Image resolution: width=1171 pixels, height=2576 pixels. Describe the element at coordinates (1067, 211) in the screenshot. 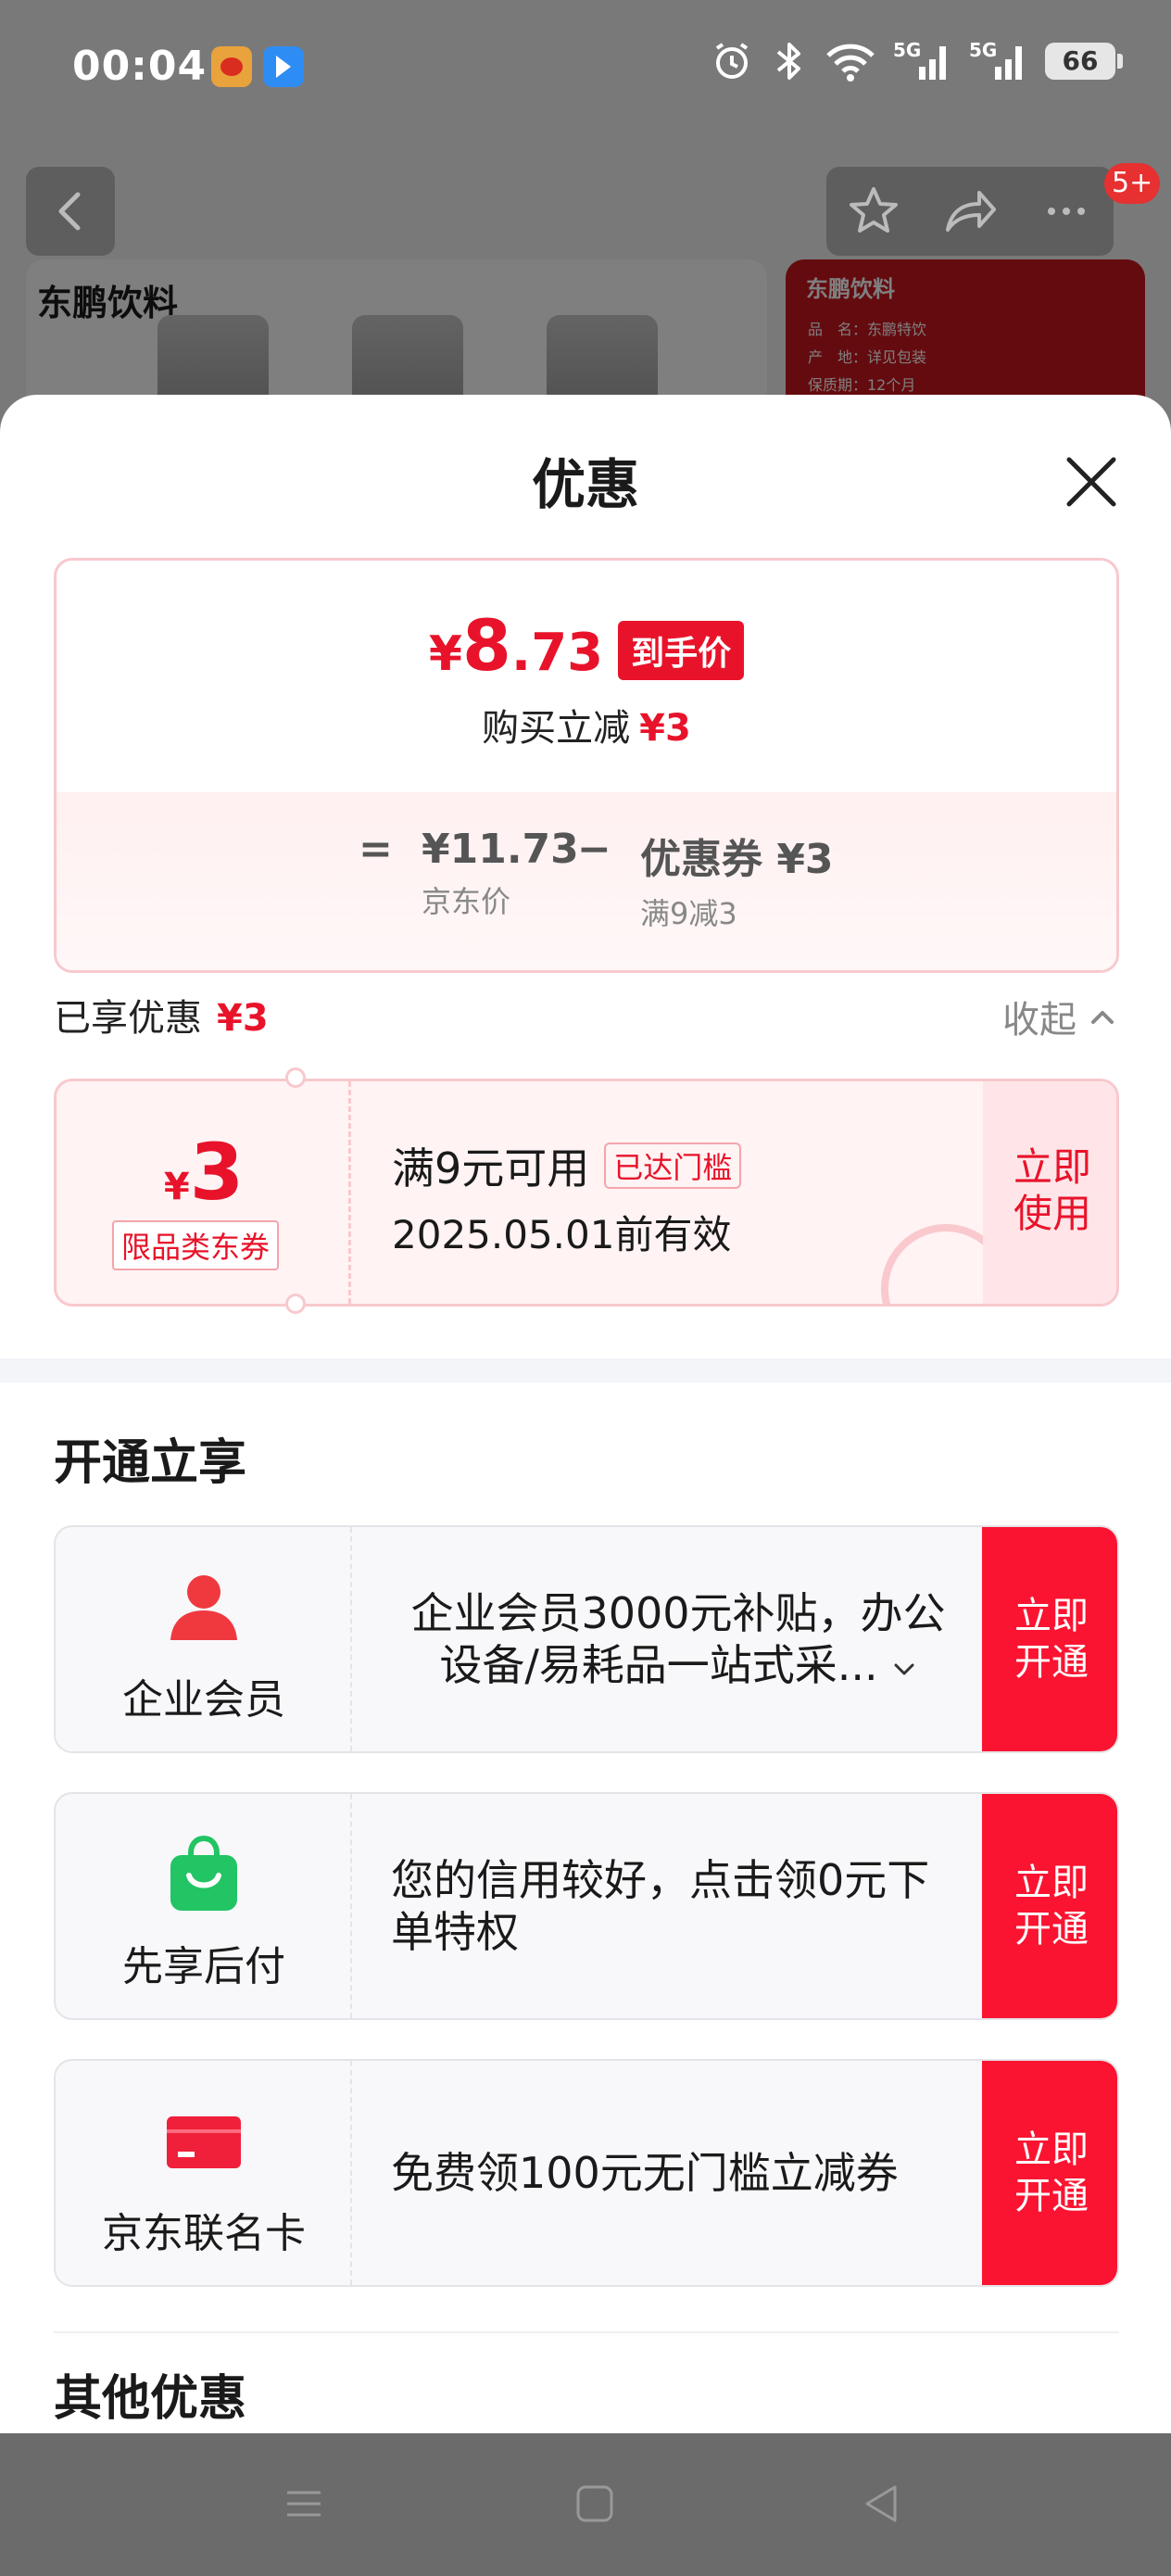

I see `more-icon` at that location.